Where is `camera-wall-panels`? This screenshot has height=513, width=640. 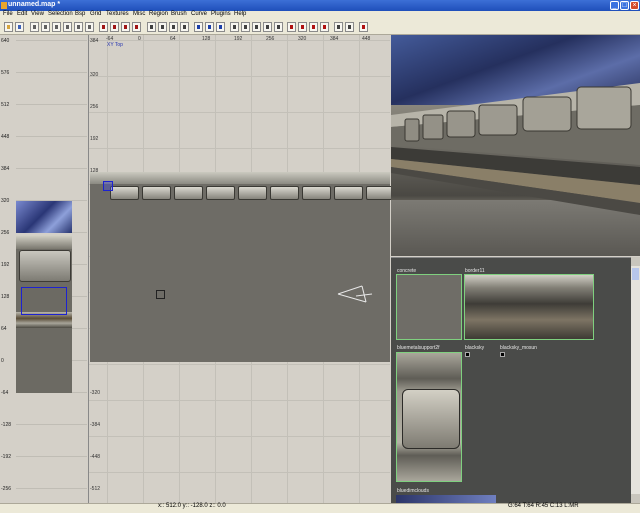
camera-wall-panels is located at coordinates (515, 149).